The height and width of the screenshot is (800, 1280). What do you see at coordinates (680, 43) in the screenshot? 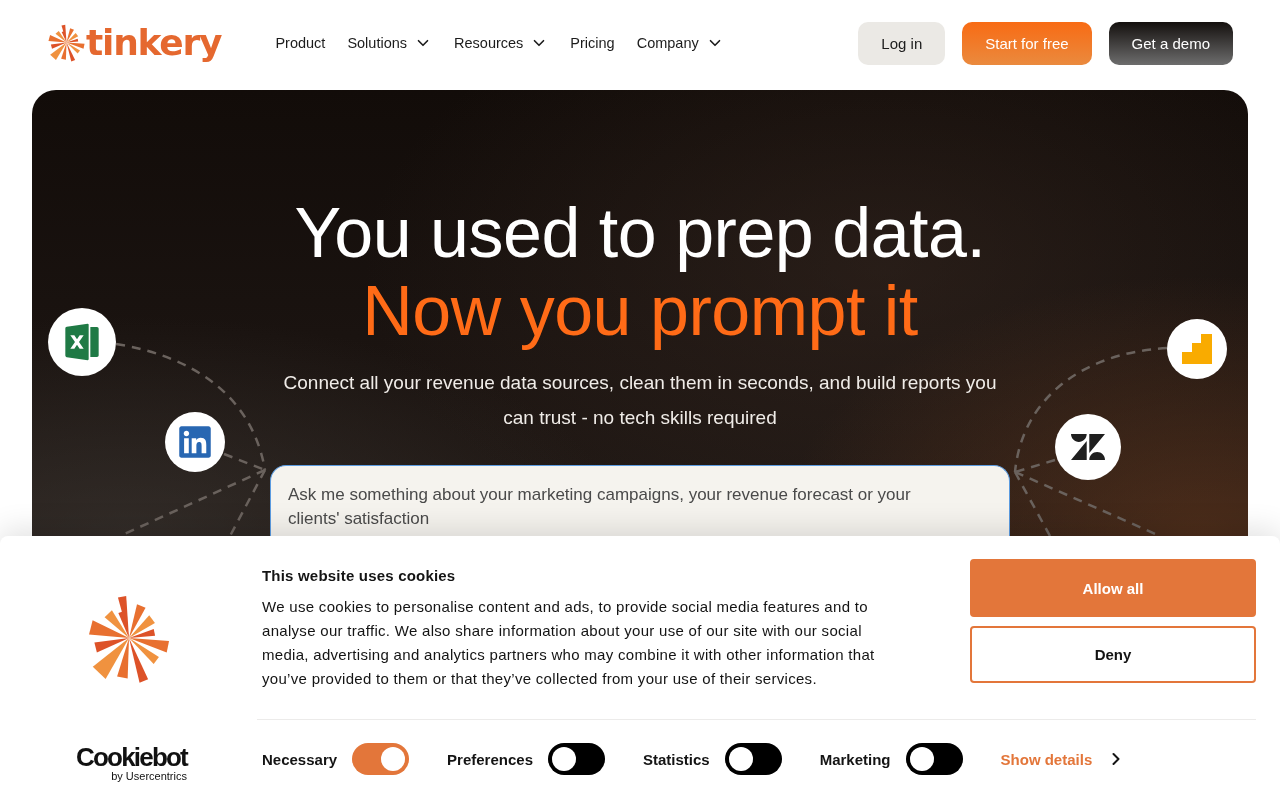
I see `nav-menu-item: Company` at bounding box center [680, 43].